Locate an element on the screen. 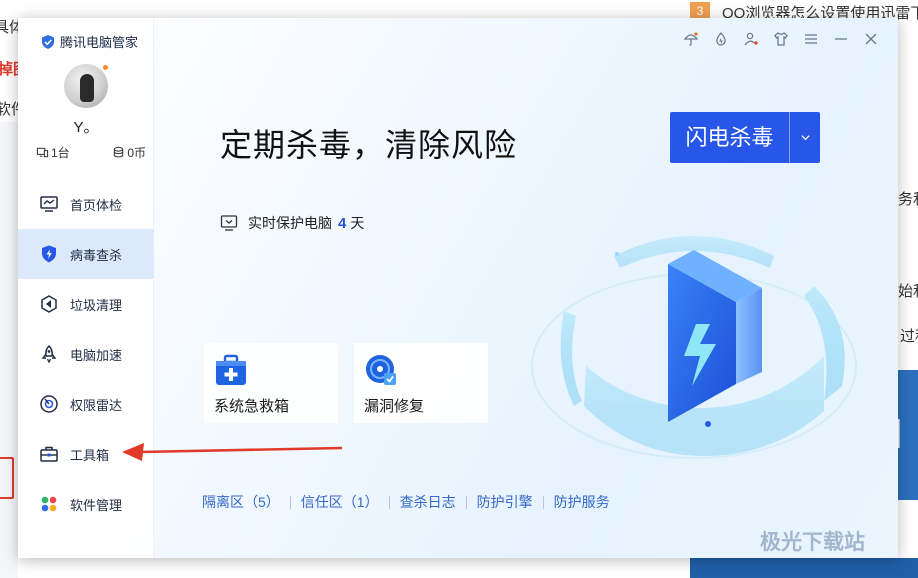 Image resolution: width=918 pixels, height=578 pixels. trust-zone-link: 信任区（1） is located at coordinates (340, 502).